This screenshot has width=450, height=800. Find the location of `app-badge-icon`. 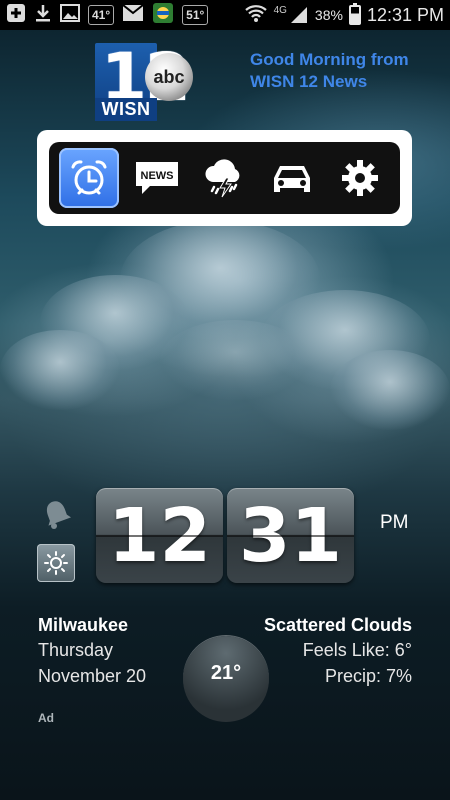

app-badge-icon is located at coordinates (163, 15).